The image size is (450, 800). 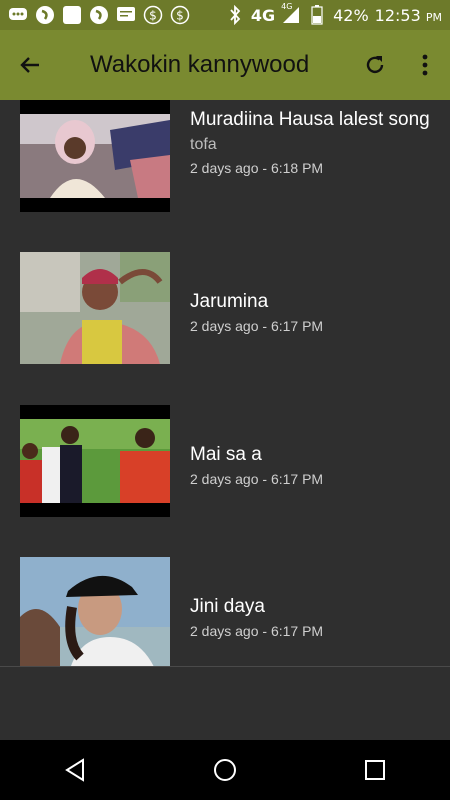 I want to click on clock-time: 12:53, so click(x=397, y=15).